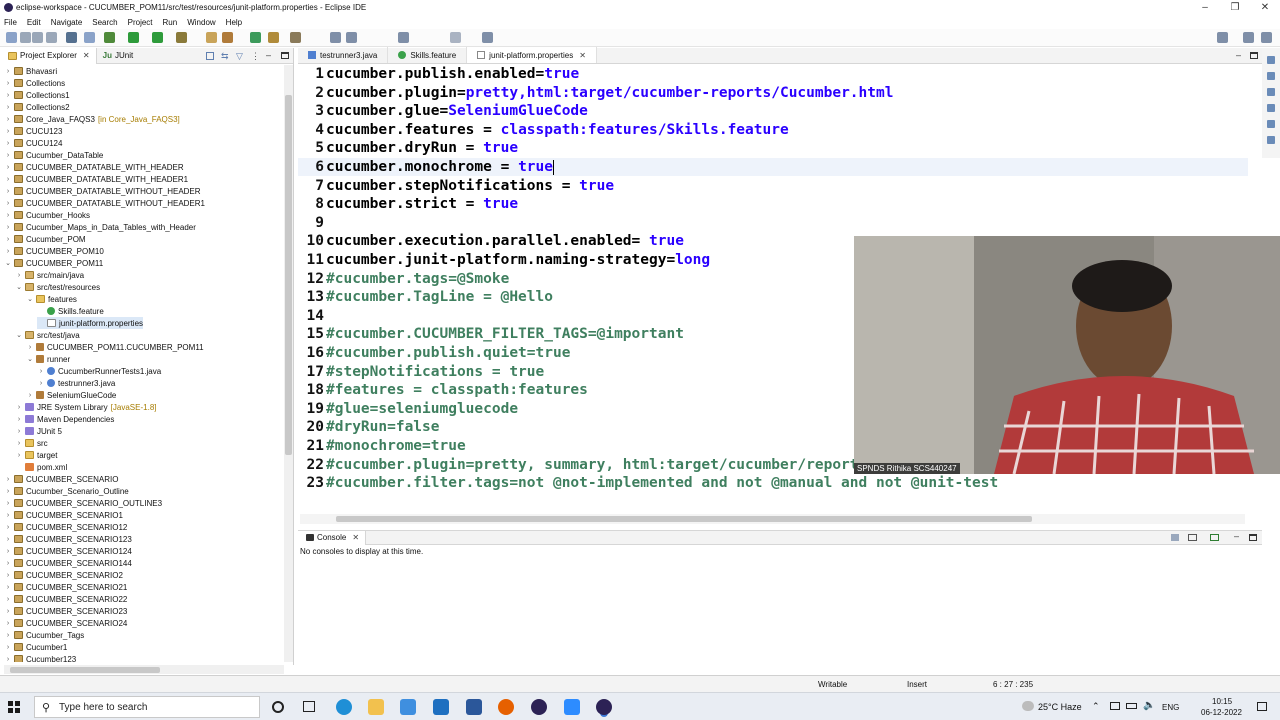 This screenshot has height=720, width=1280. I want to click on tree-item: ⌄ runner, so click(48, 359).